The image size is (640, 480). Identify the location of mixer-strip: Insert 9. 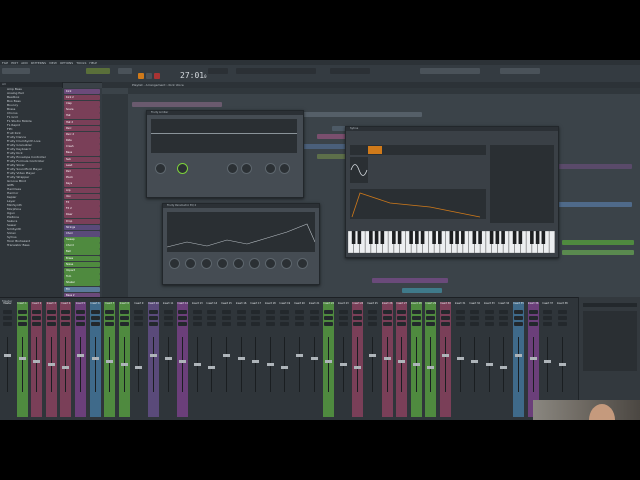
(139, 359).